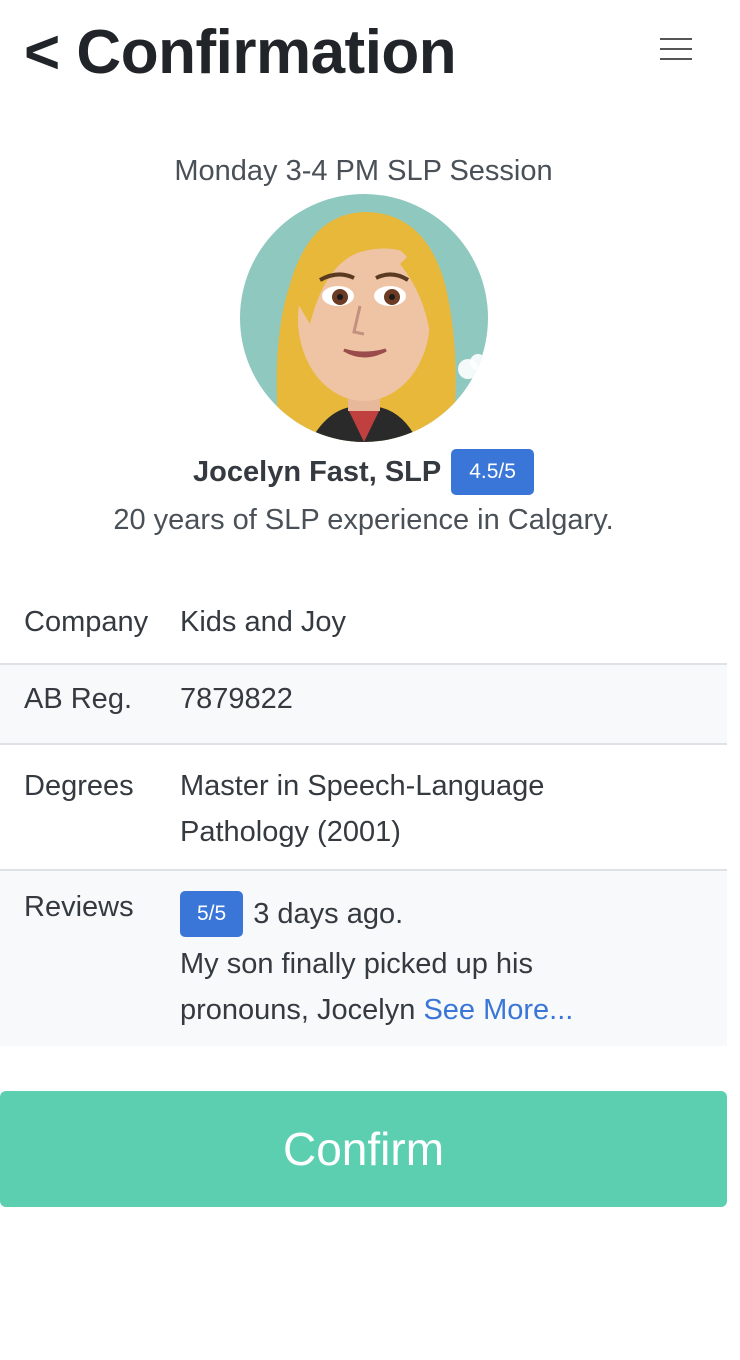  What do you see at coordinates (363, 520) in the screenshot?
I see `provider-experience: 20 years of SLP experience in Calgary.` at bounding box center [363, 520].